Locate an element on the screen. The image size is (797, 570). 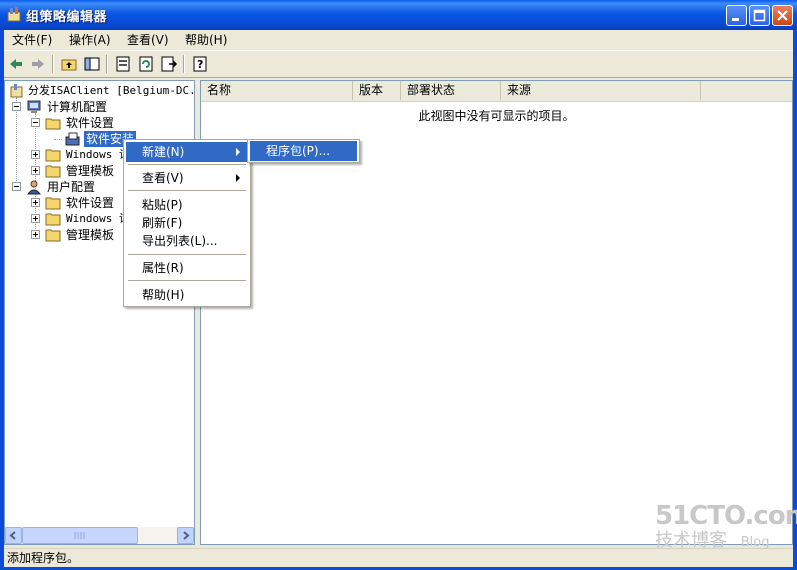
back-arrow-icon is located at coordinates (16, 64).